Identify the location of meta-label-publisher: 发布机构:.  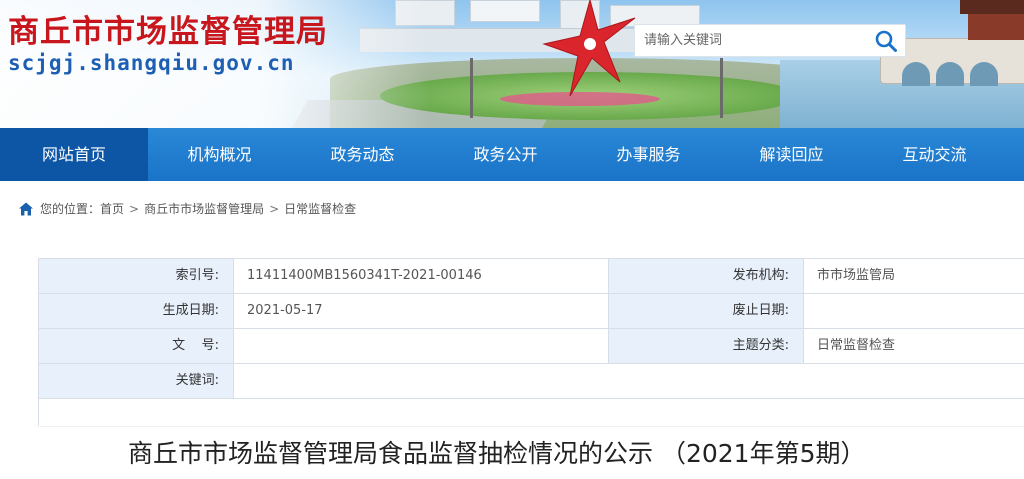
(706, 276).